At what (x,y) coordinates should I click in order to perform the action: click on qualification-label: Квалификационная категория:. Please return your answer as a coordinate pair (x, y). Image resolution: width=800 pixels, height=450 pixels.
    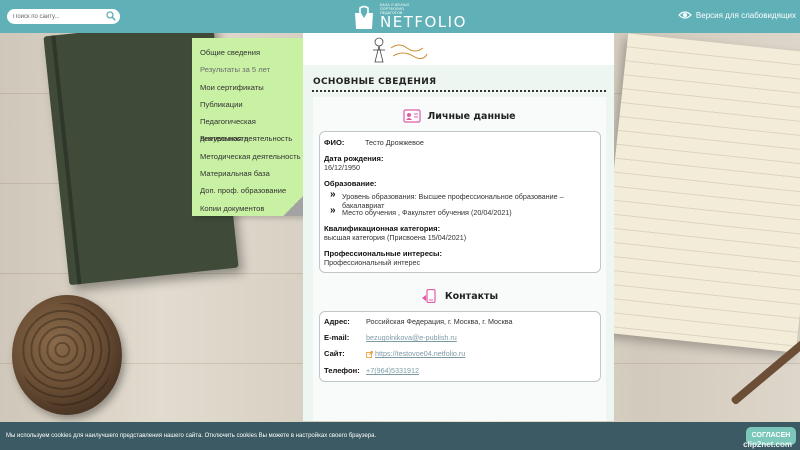
    Looking at the image, I should click on (382, 228).